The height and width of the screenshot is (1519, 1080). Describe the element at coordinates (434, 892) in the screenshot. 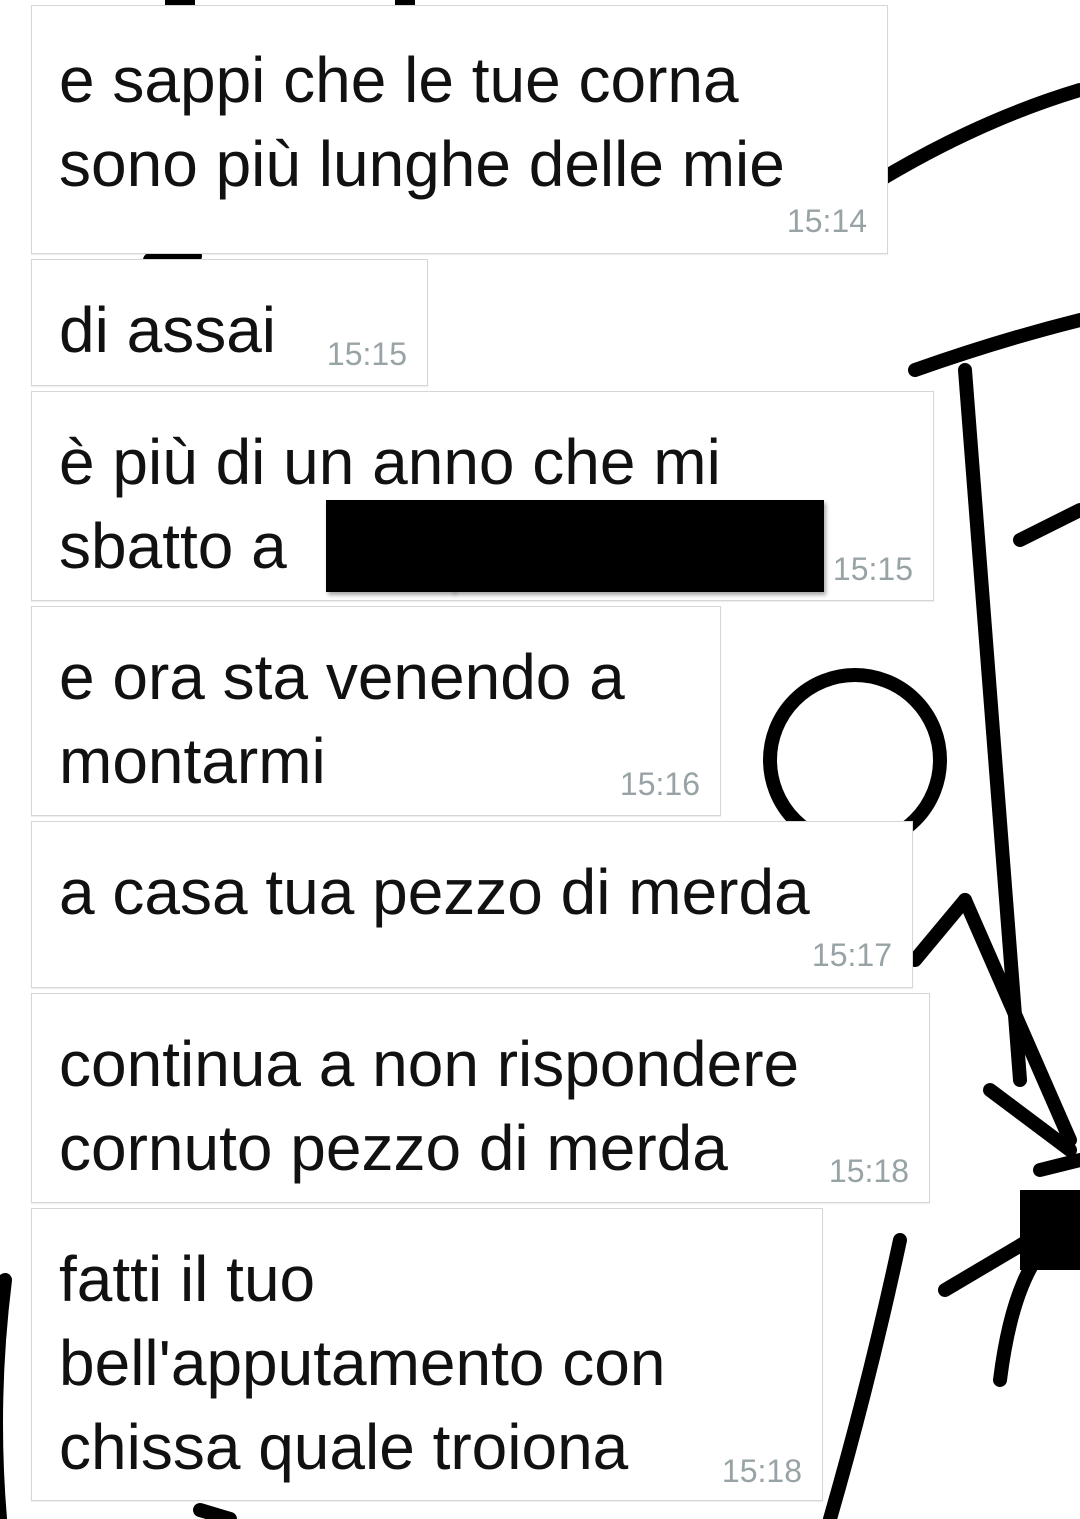

I see `message-text: a casa tua pezzo di merda` at that location.